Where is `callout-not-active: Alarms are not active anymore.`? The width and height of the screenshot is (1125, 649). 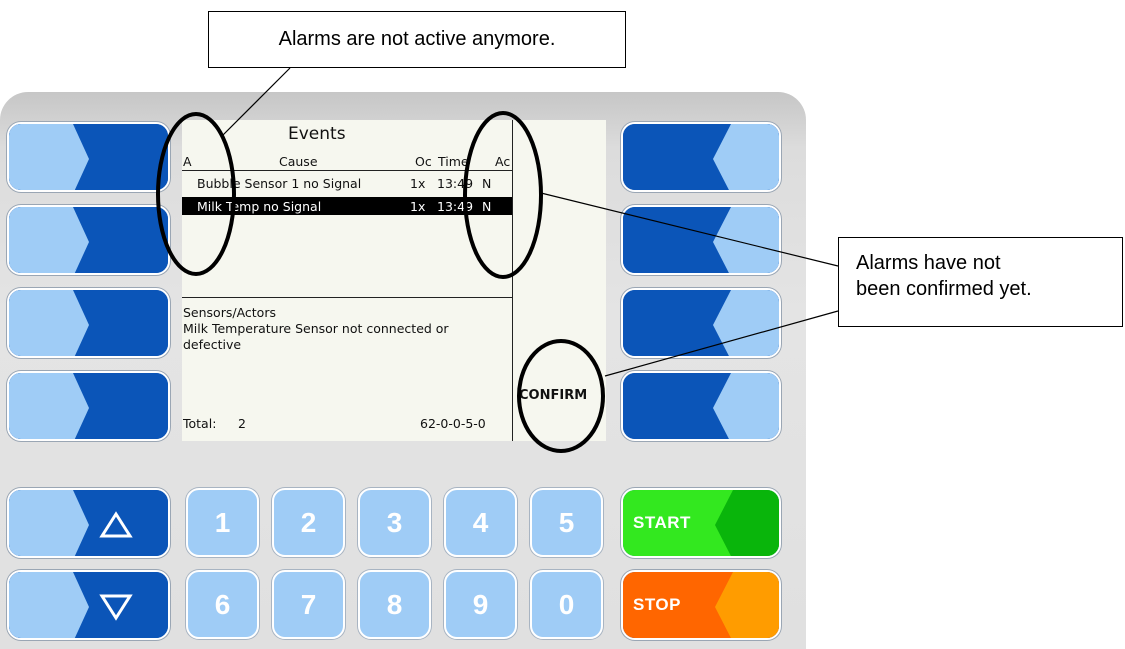
callout-not-active: Alarms are not active anymore. is located at coordinates (417, 39).